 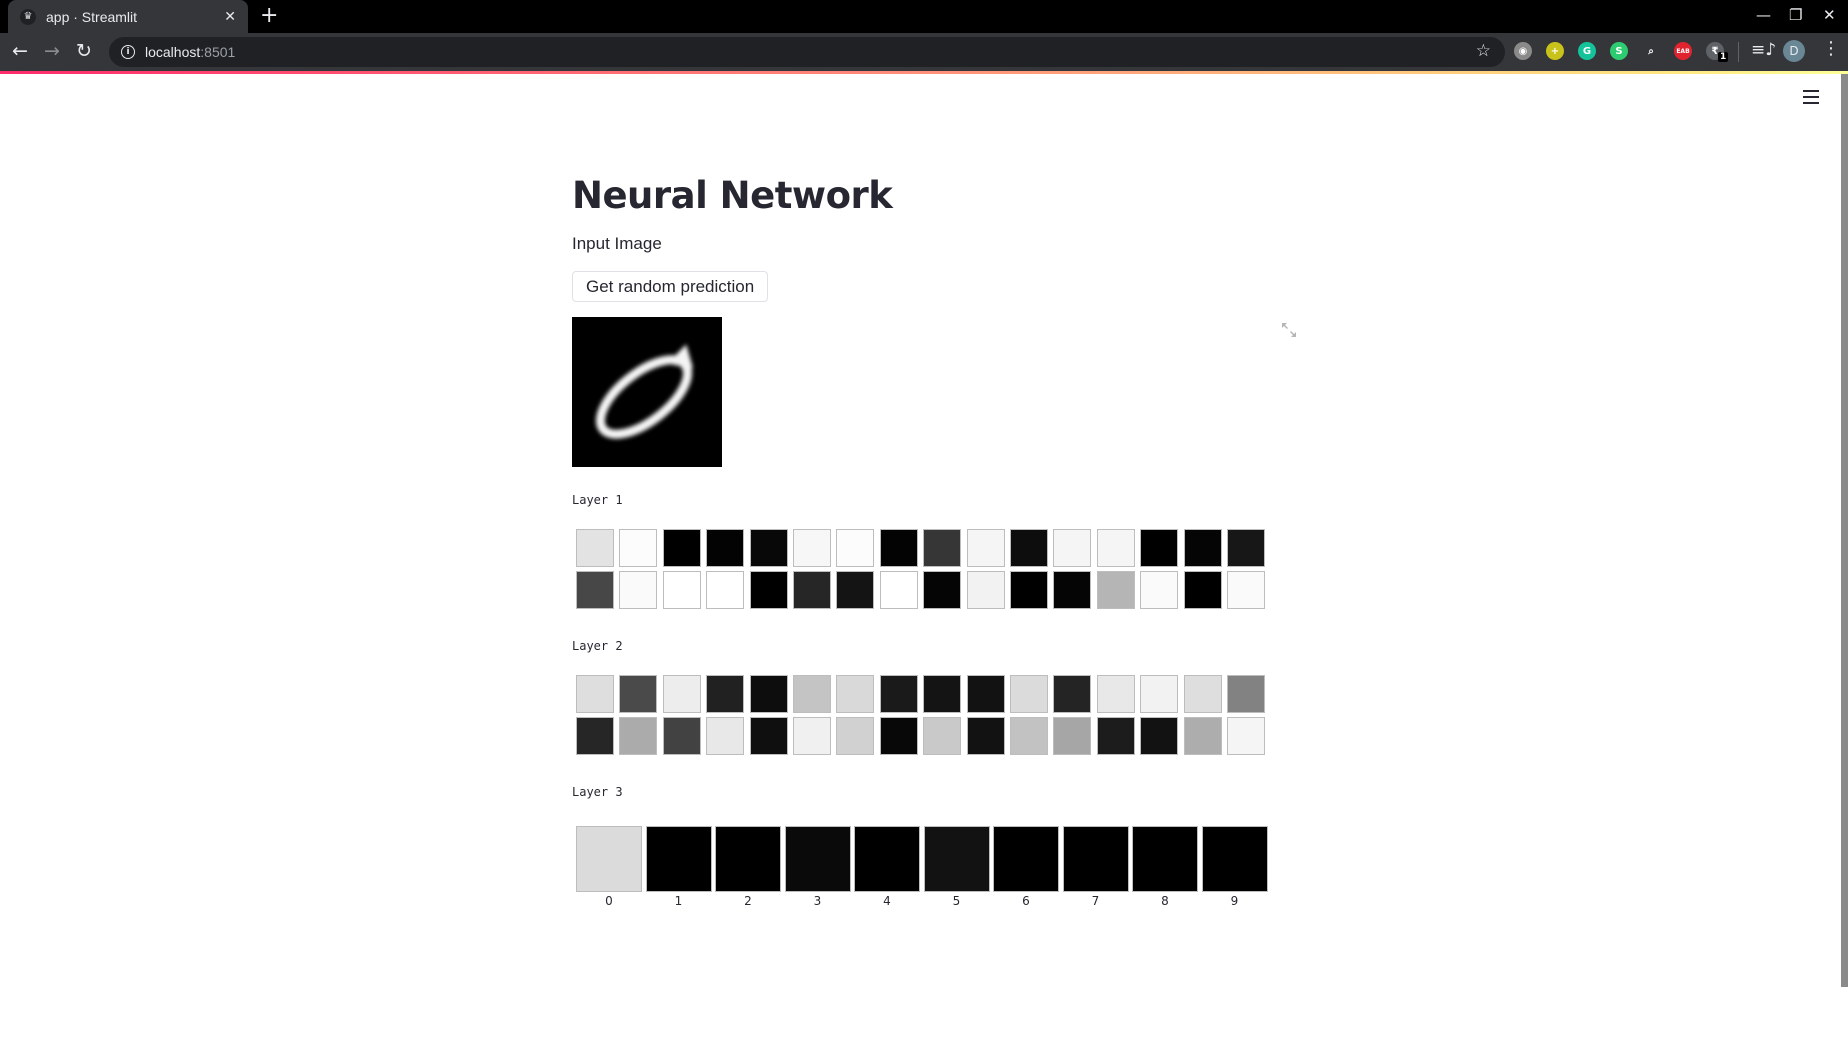 I want to click on layer-3-label: Layer 3, so click(x=597, y=792).